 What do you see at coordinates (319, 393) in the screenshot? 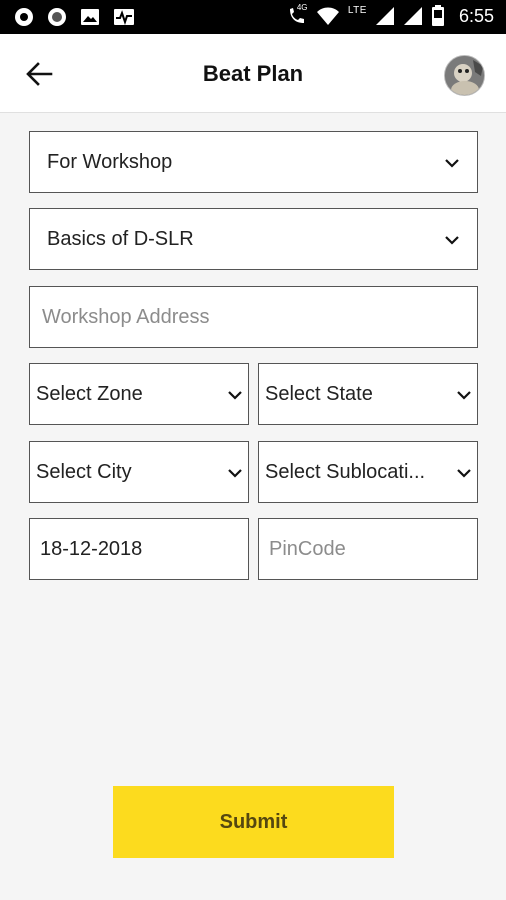
I see `state-value: Select State` at bounding box center [319, 393].